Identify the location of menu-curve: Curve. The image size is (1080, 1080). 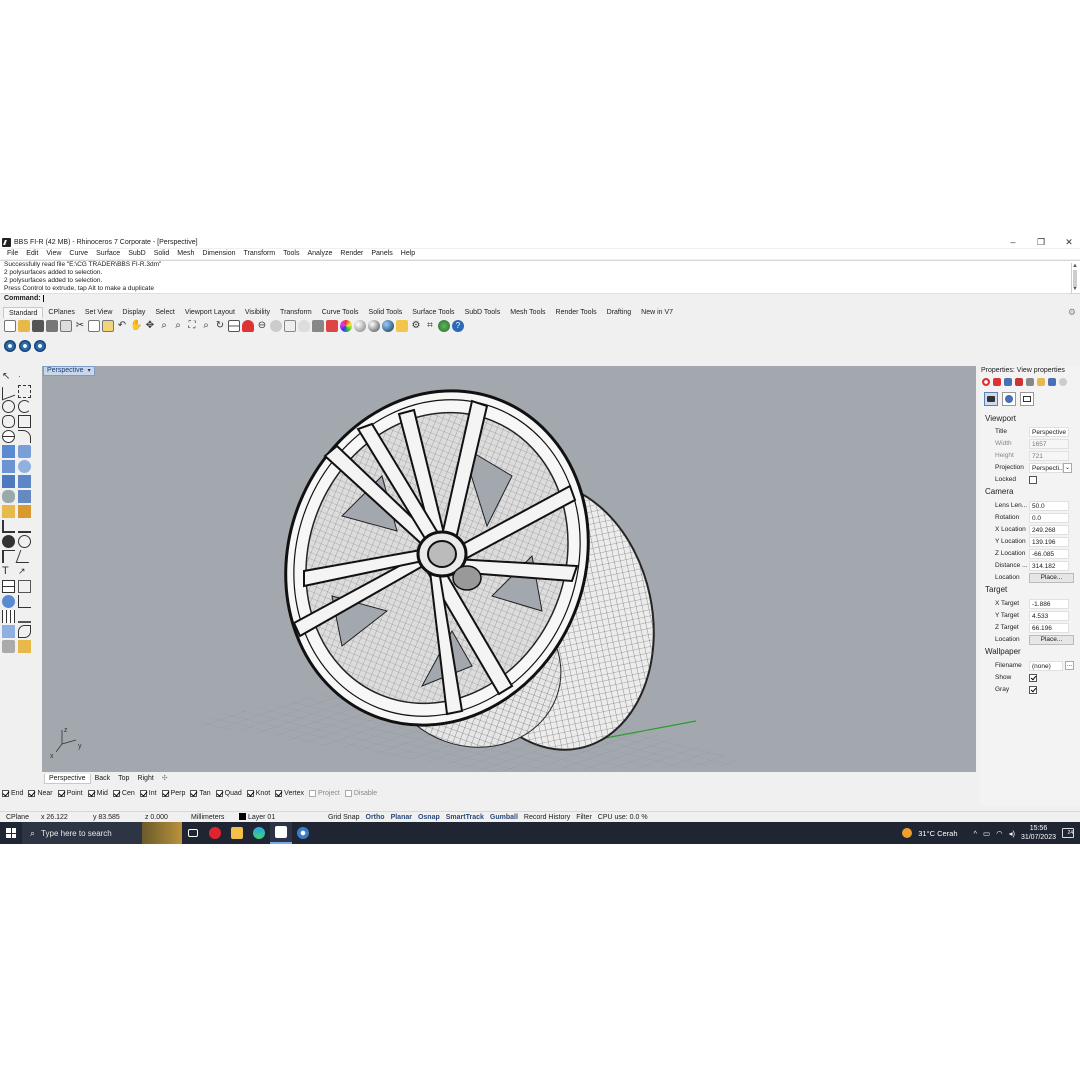
(78, 254).